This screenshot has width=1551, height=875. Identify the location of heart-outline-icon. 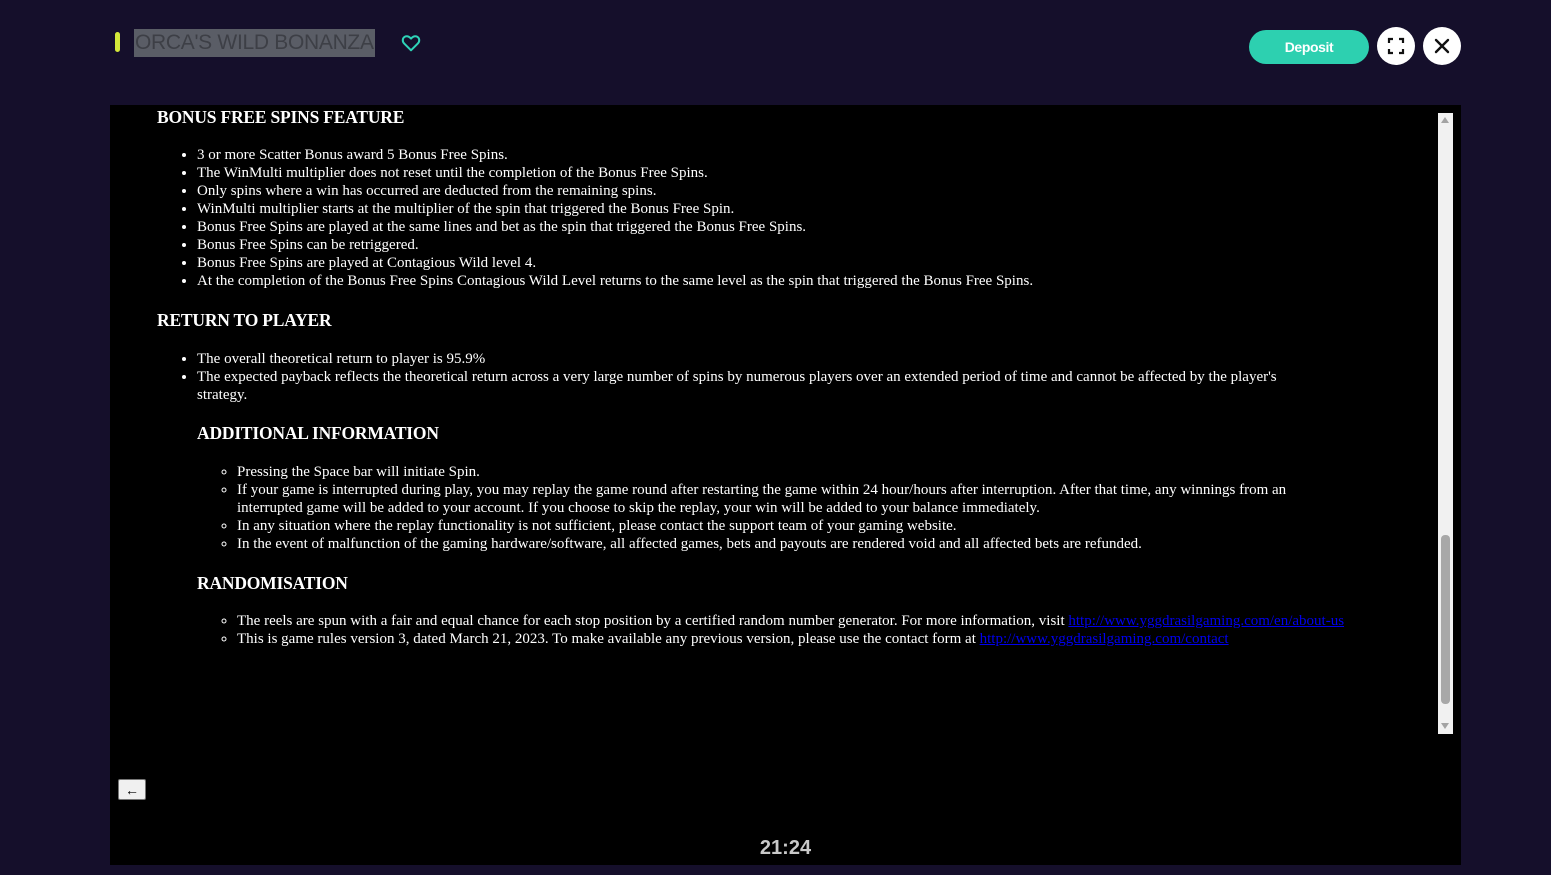
(411, 43).